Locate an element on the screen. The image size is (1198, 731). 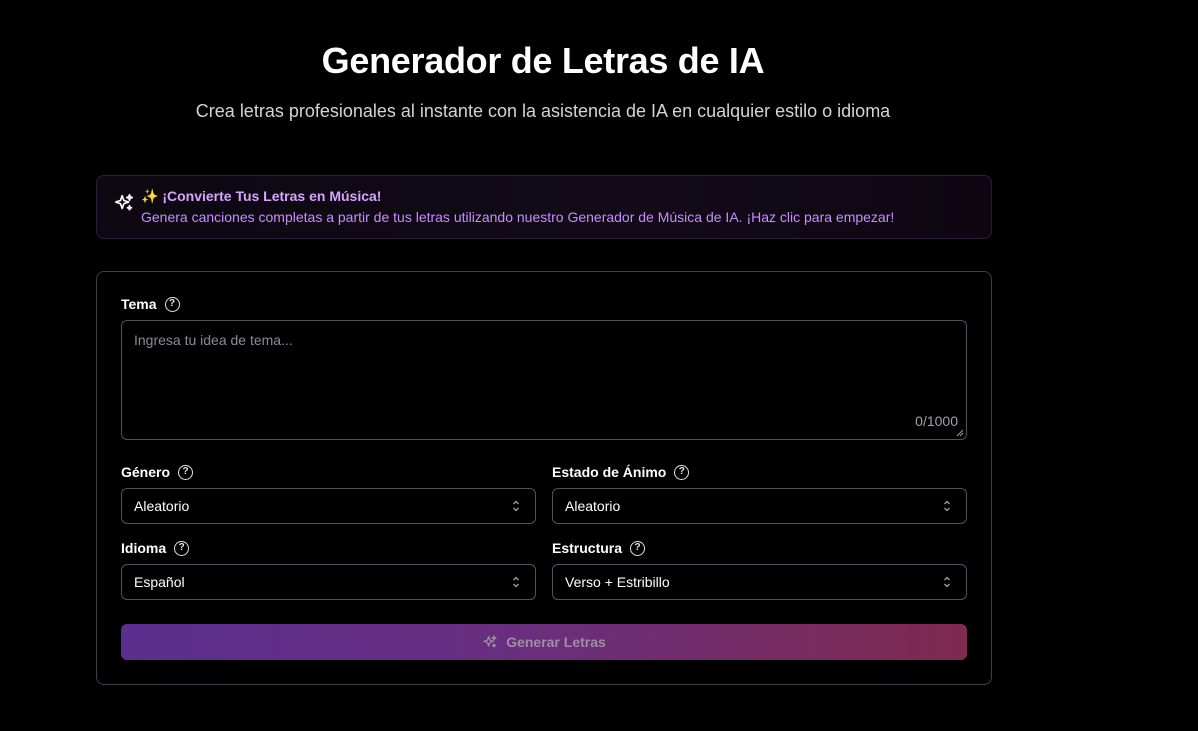
wand-sparkles-icon is located at coordinates (490, 641).